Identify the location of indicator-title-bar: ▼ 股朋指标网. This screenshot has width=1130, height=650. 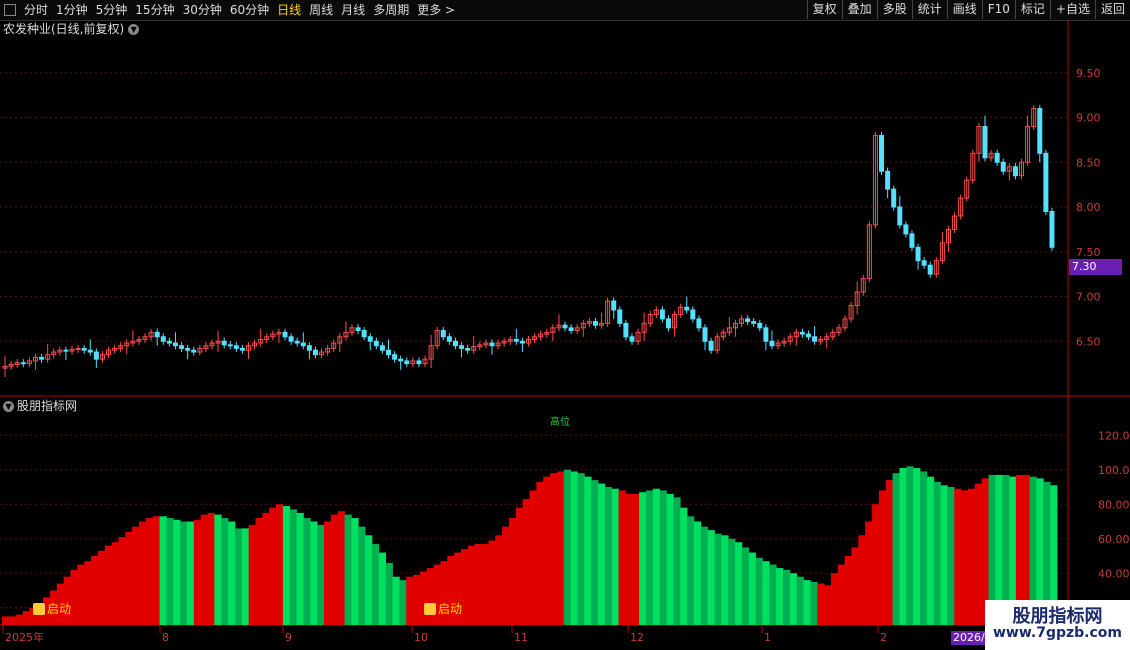
(40, 406).